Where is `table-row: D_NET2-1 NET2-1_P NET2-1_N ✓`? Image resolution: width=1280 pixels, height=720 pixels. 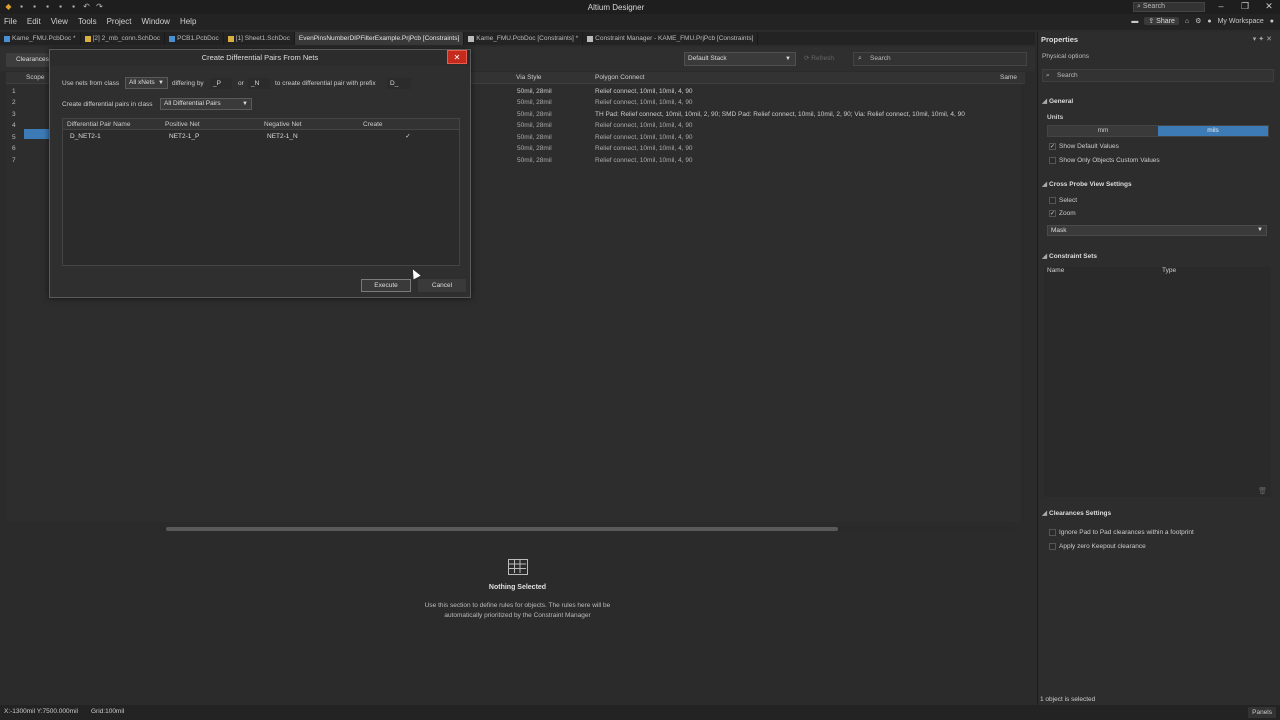
table-row: D_NET2-1 NET2-1_P NET2-1_N ✓ is located at coordinates (261, 137).